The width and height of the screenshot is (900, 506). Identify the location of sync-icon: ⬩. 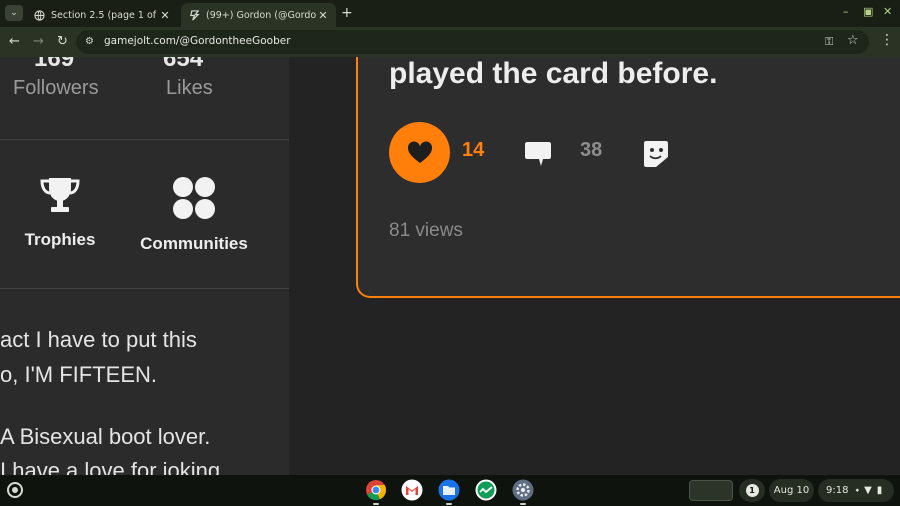
(857, 490).